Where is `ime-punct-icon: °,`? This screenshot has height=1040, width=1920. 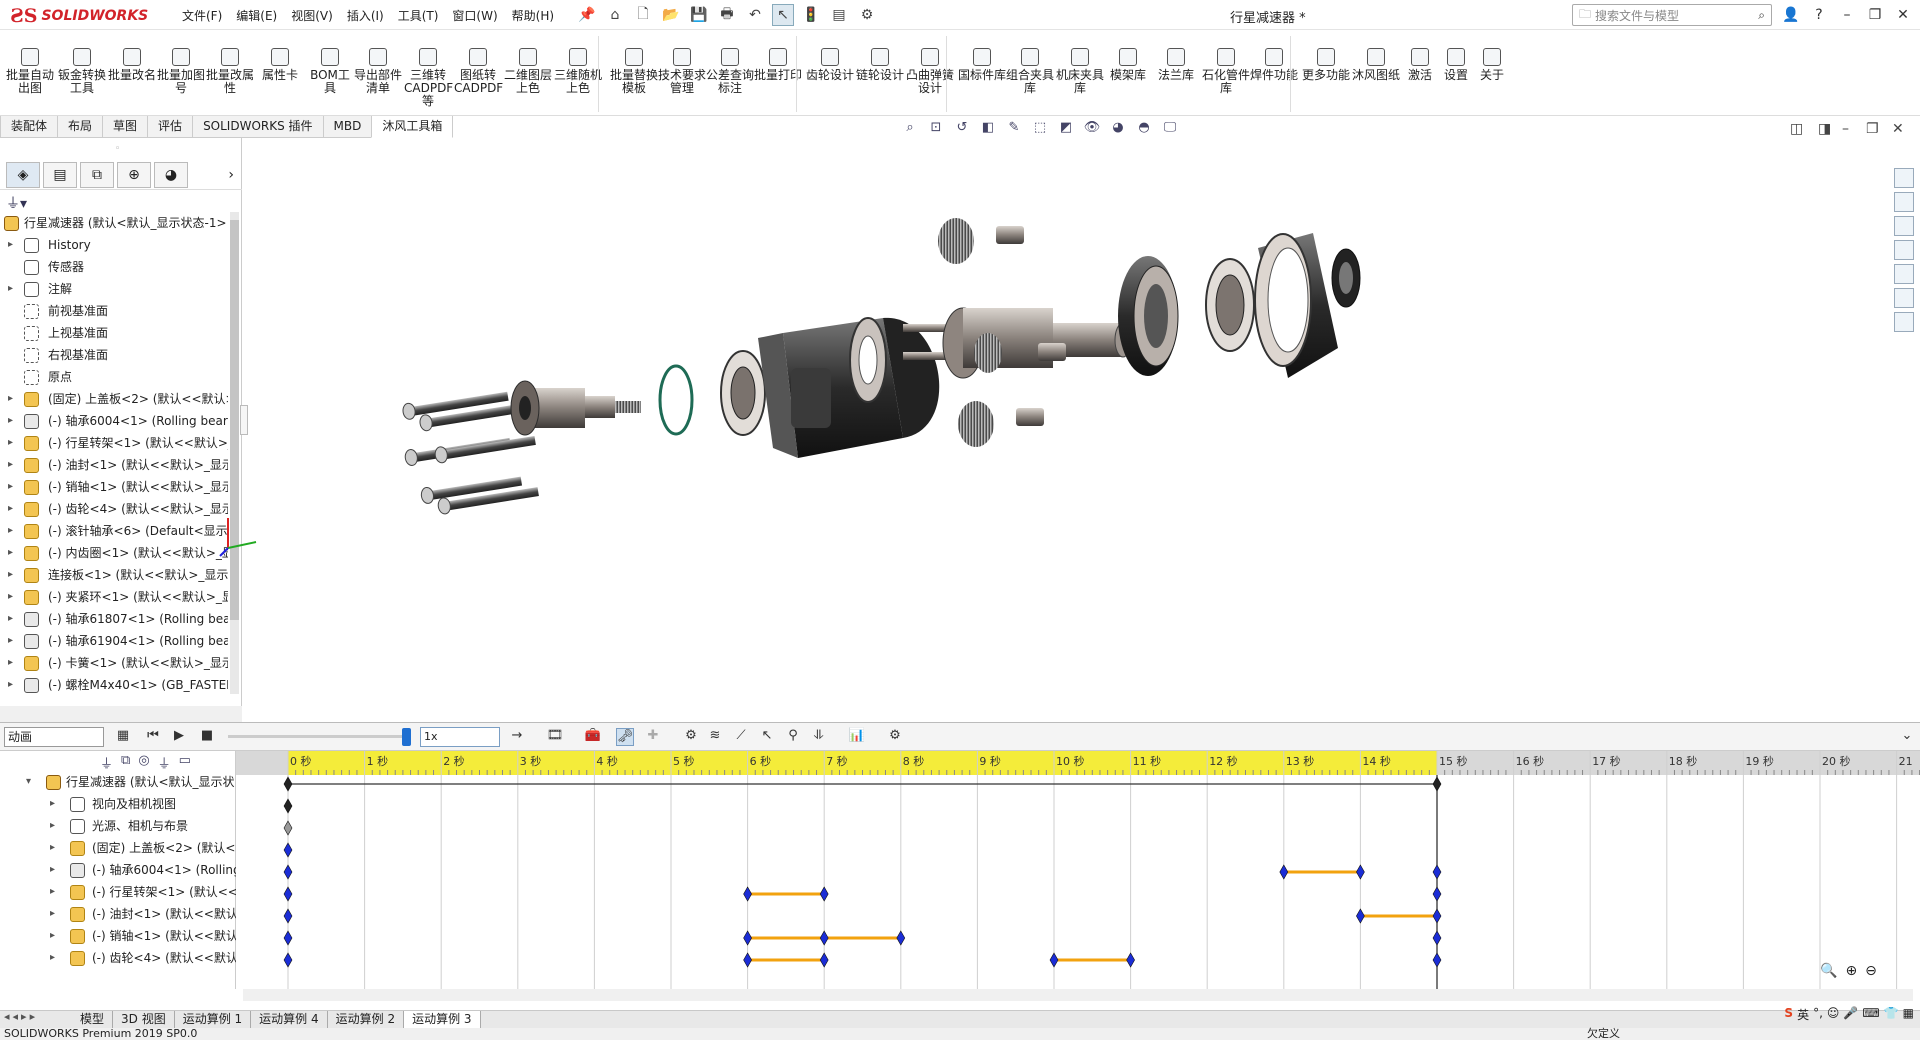 ime-punct-icon: °, is located at coordinates (1818, 1014).